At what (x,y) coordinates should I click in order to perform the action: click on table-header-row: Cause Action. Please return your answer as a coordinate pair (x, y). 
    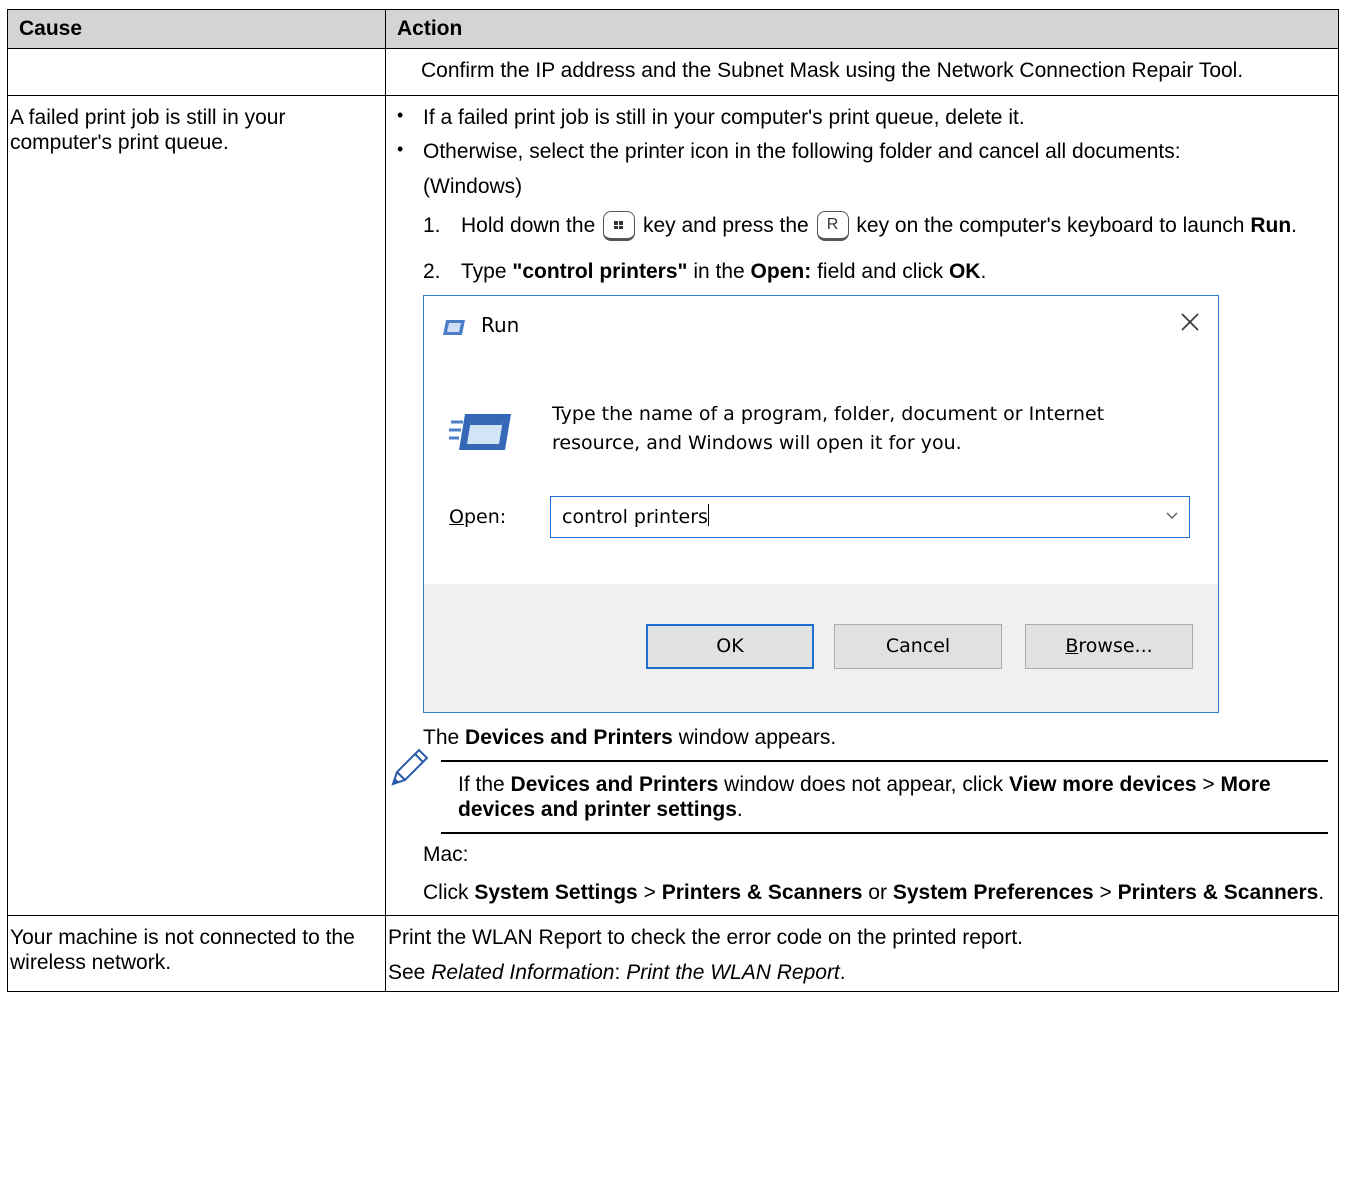
    Looking at the image, I should click on (673, 29).